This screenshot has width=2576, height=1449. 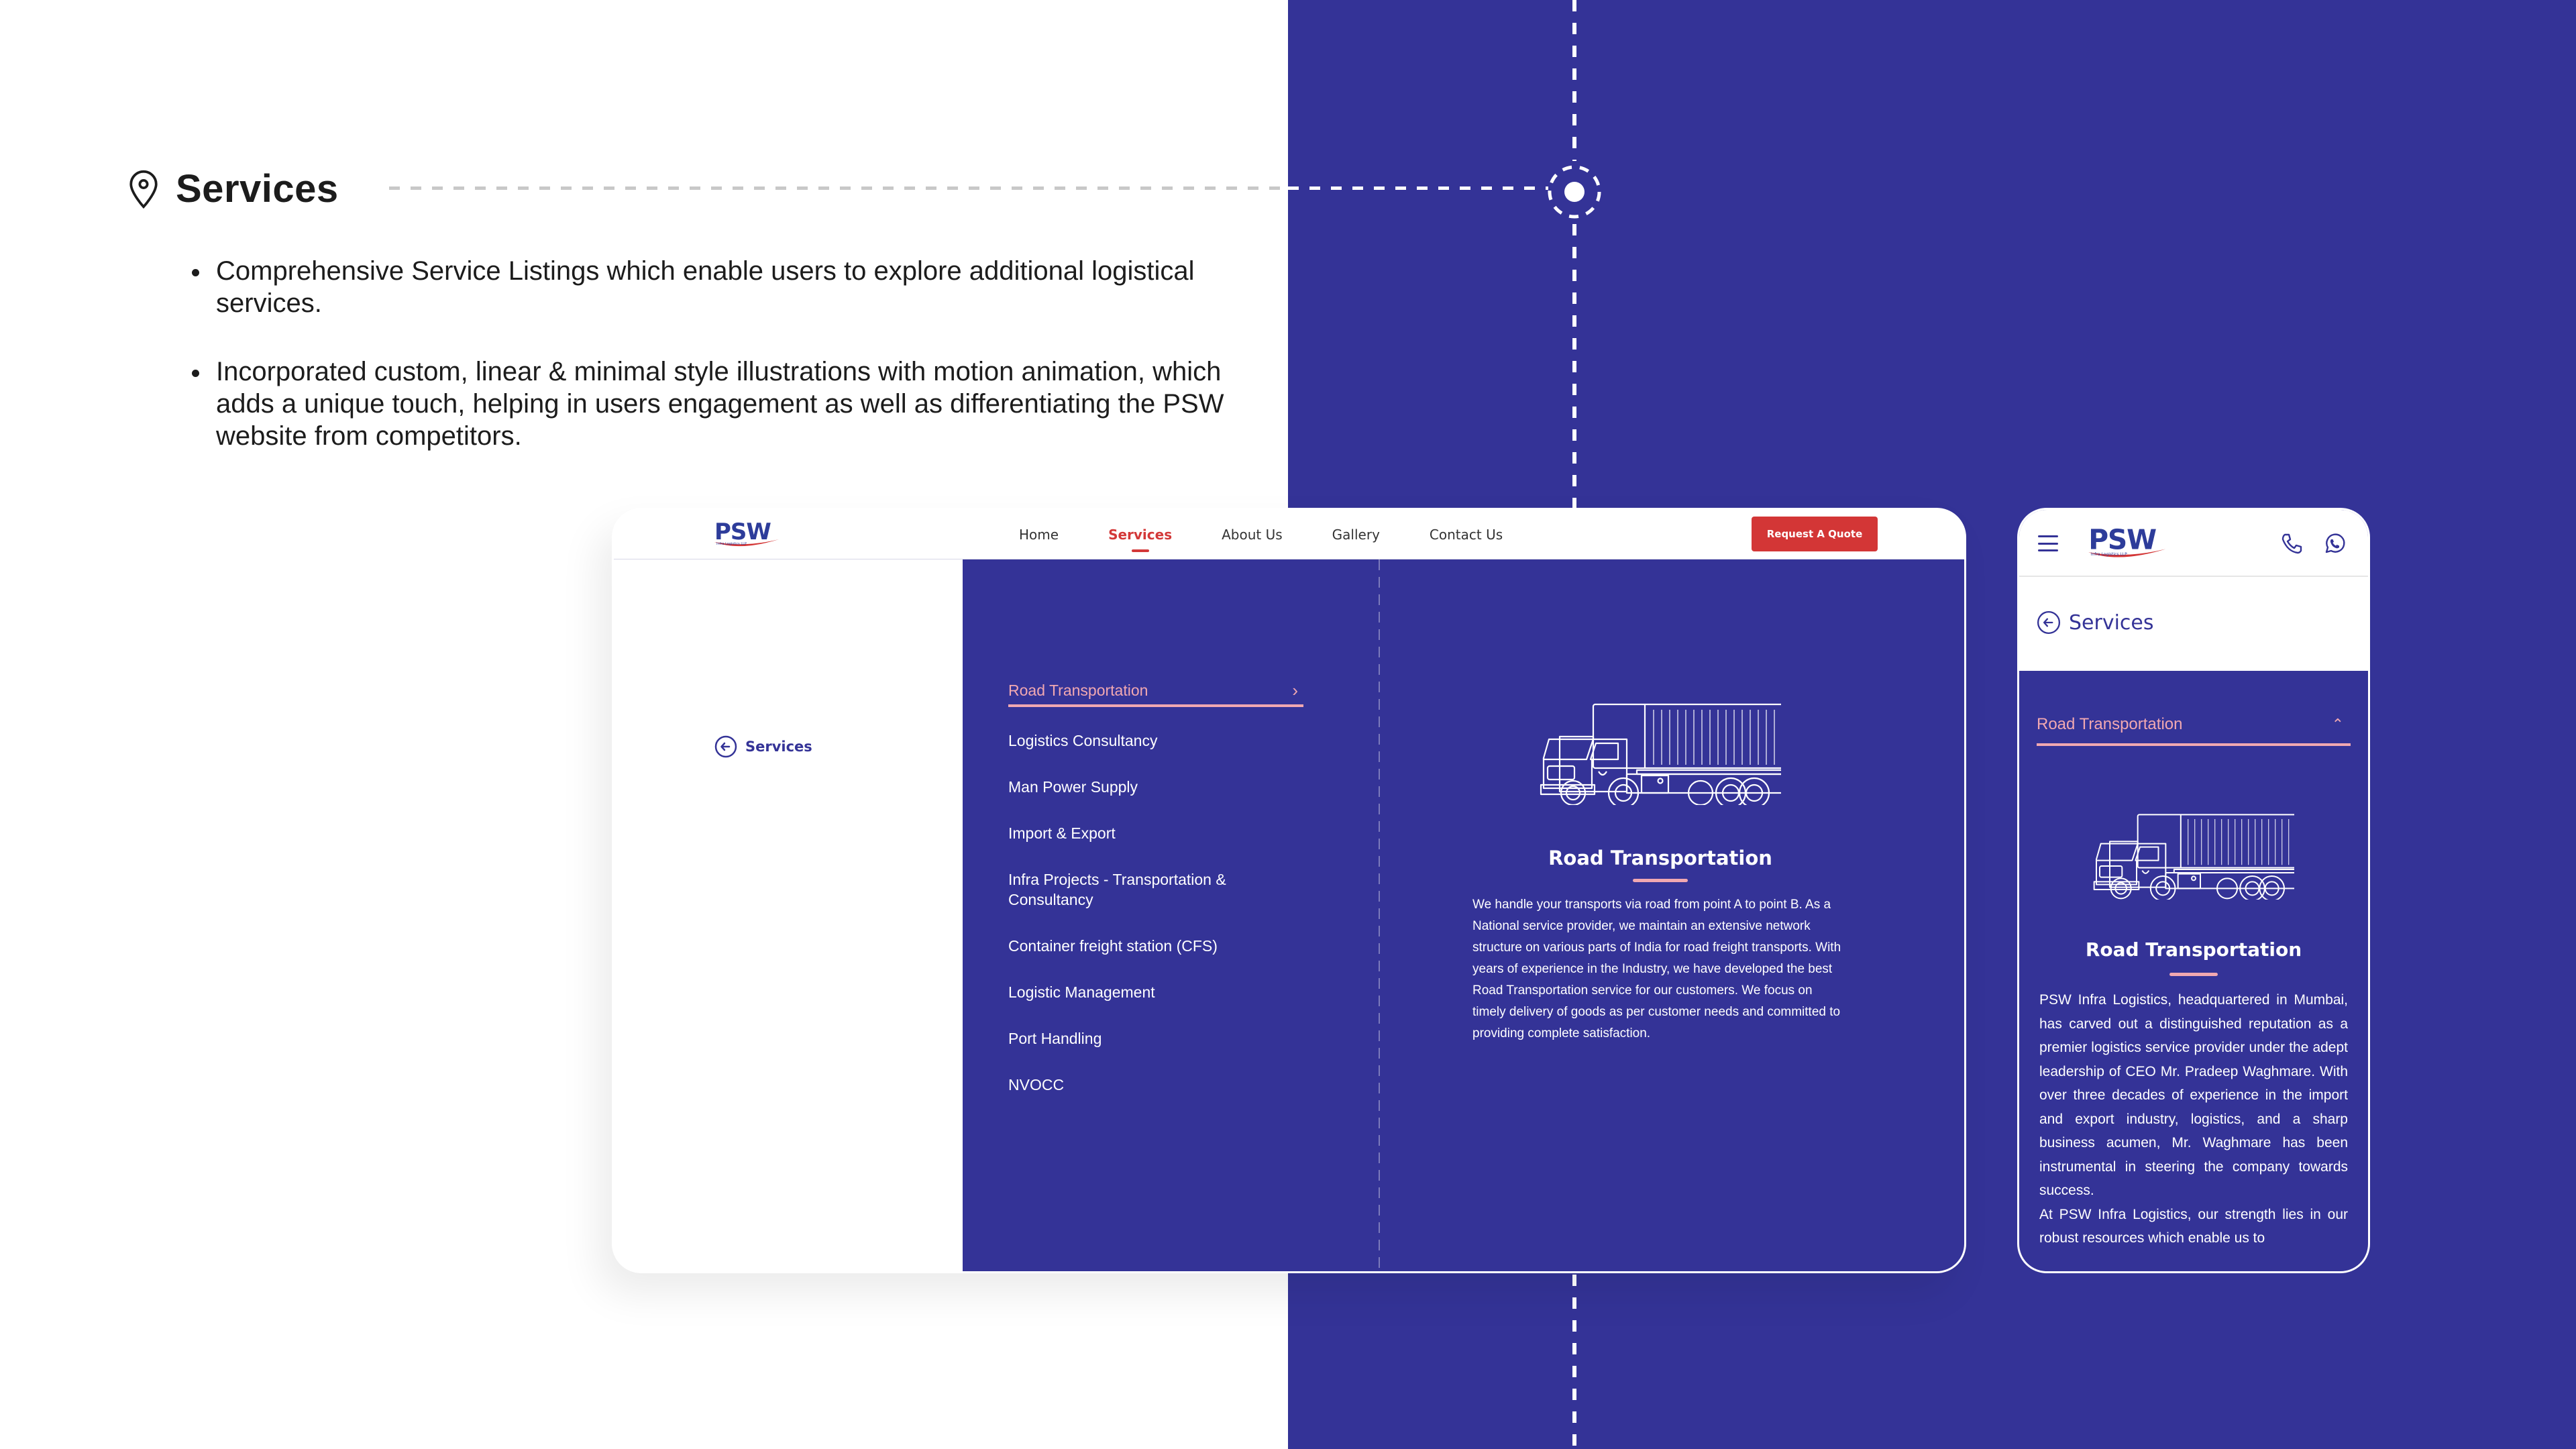 What do you see at coordinates (1140, 535) in the screenshot?
I see `nav-services: Services` at bounding box center [1140, 535].